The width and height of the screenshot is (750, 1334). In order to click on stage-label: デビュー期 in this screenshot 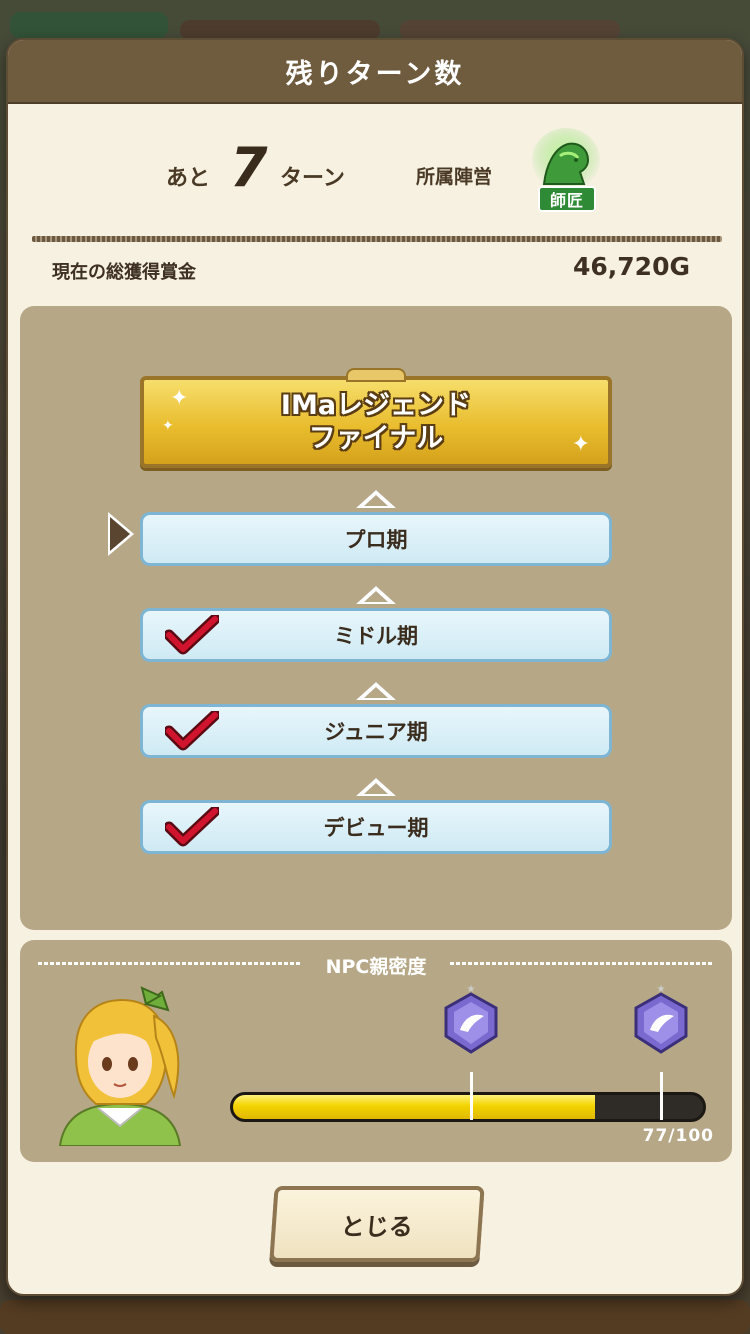, I will do `click(376, 828)`.